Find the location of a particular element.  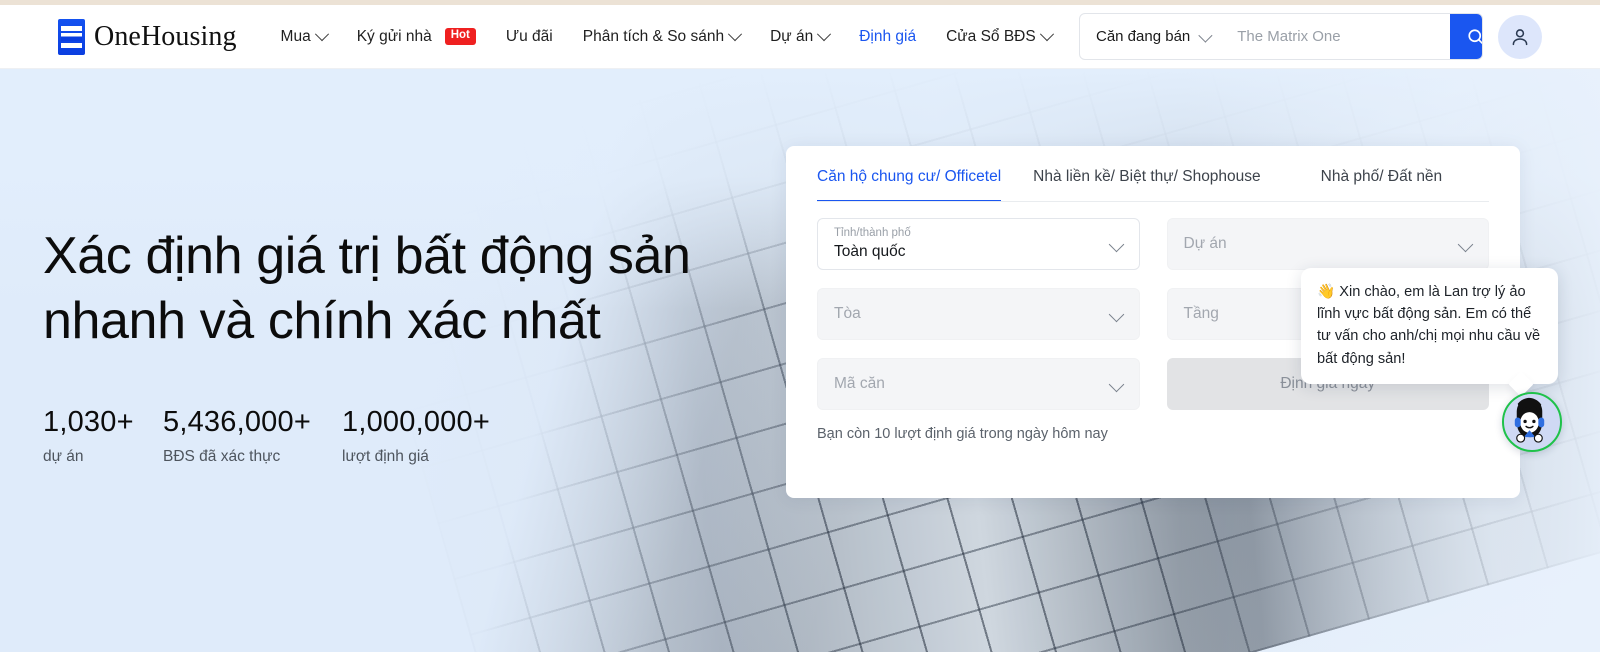

tab-can-ho-chung-cu: Căn hộ chung cư/ Officetel is located at coordinates (909, 185).